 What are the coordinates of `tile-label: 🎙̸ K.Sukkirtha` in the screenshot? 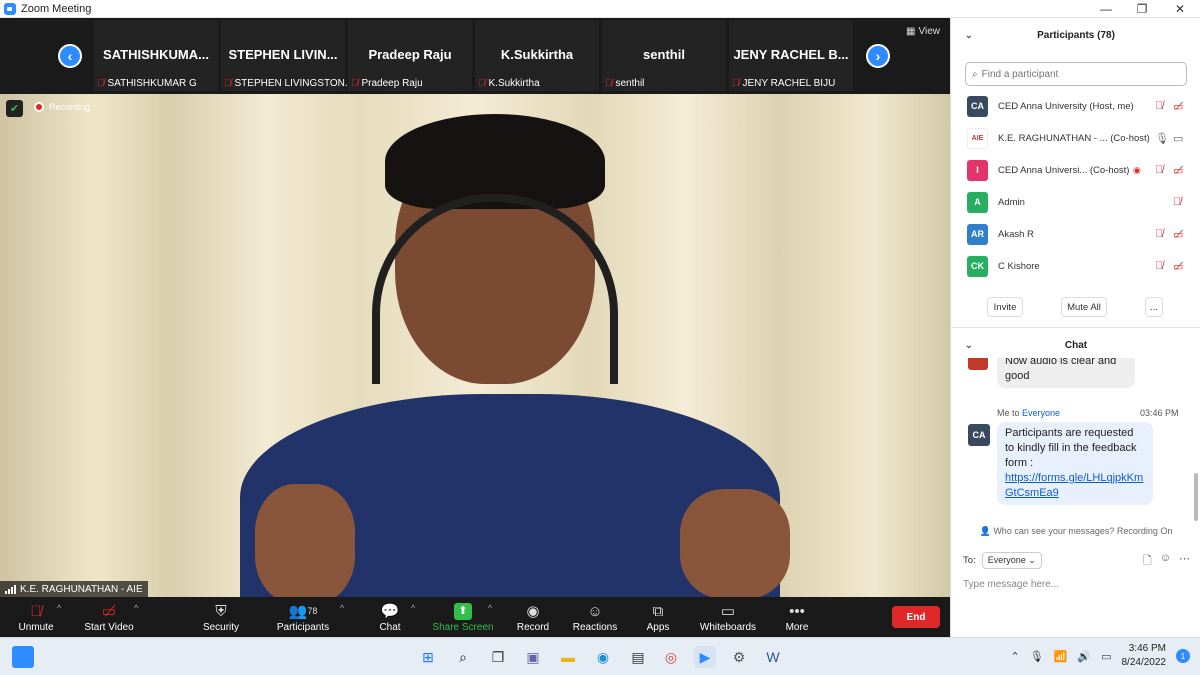 It's located at (509, 83).